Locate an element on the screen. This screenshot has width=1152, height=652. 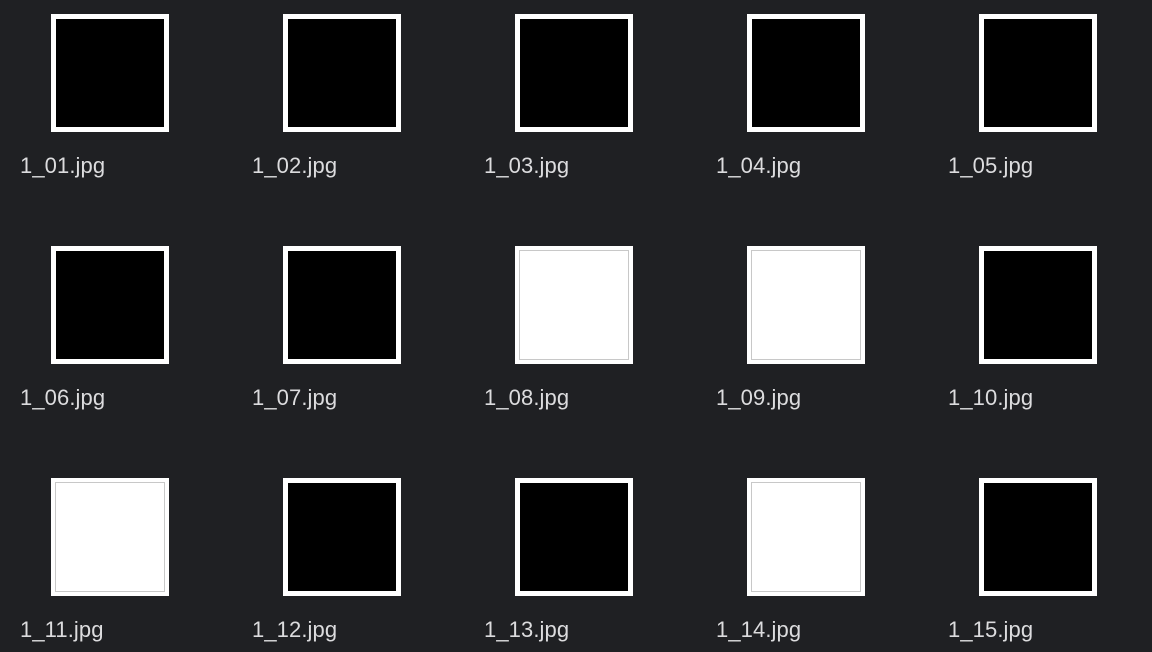
file-name: 1_13.jpg is located at coordinates (526, 630).